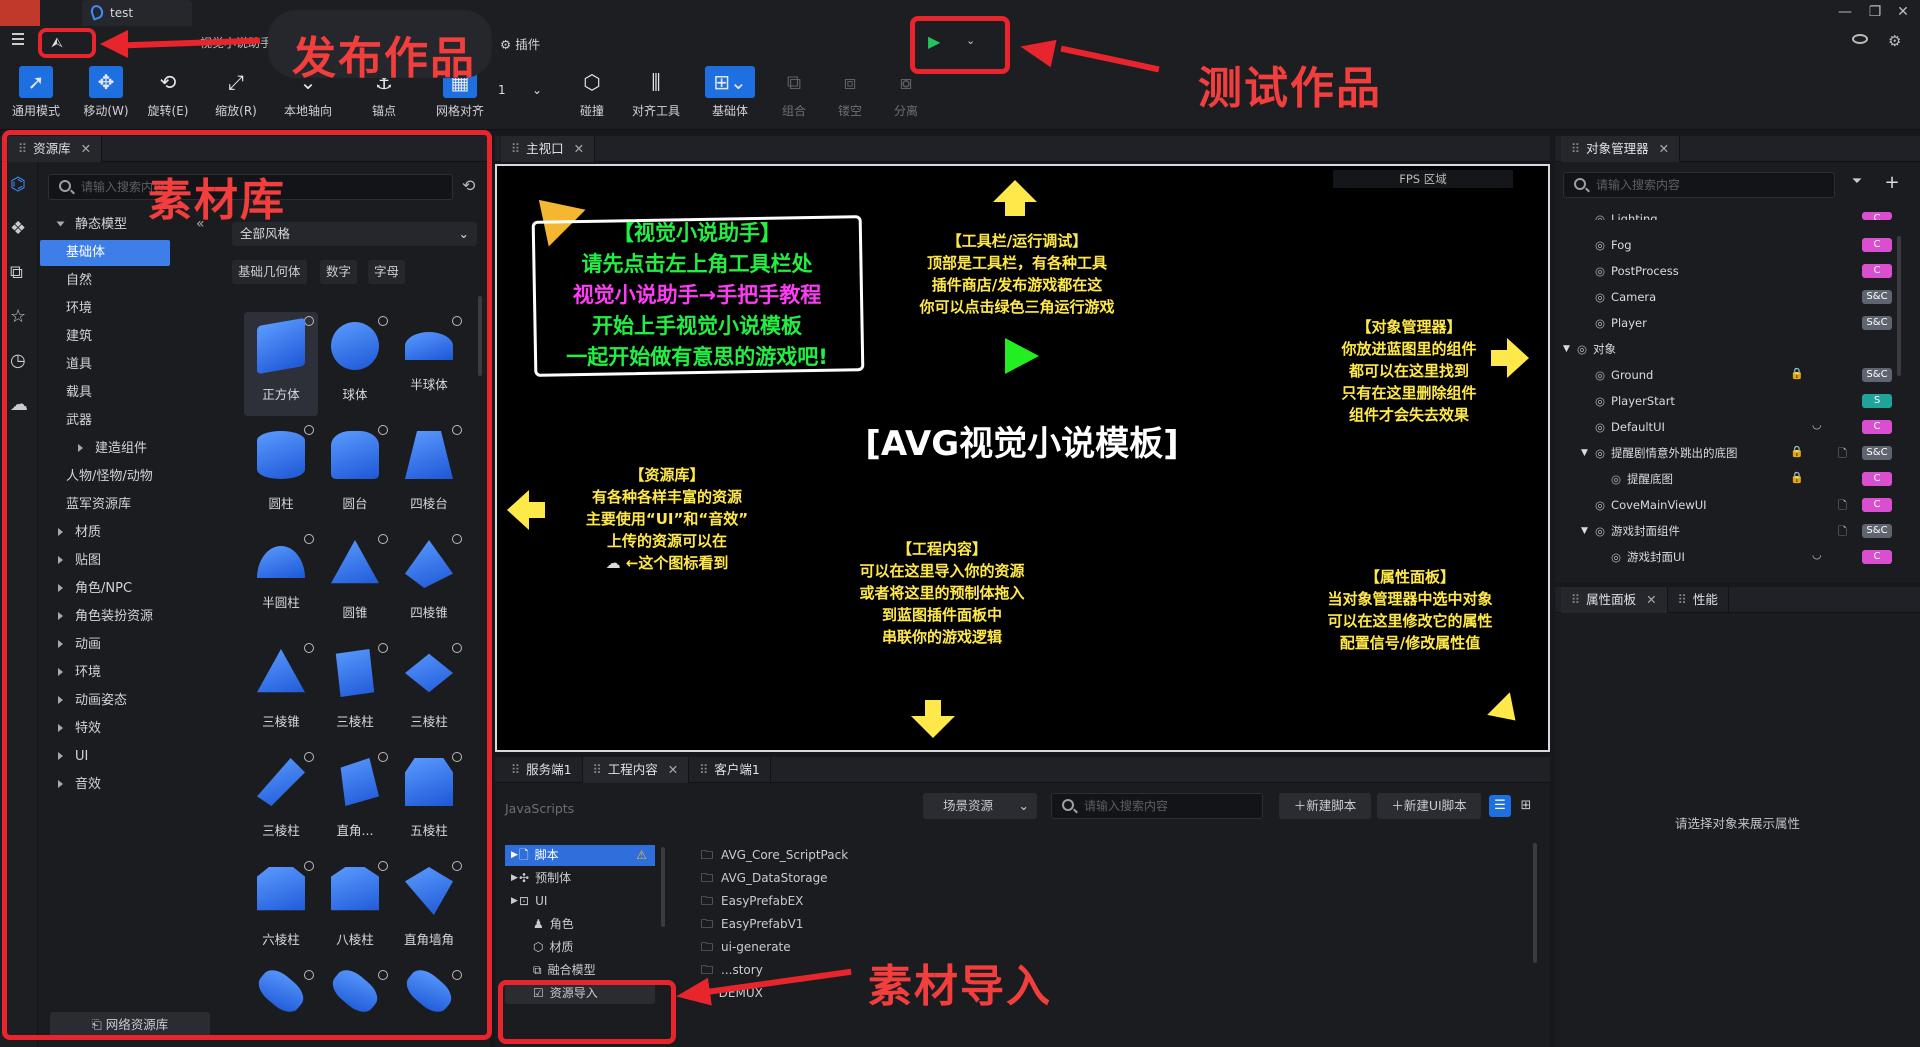 This screenshot has height=1047, width=1920. What do you see at coordinates (429, 995) in the screenshot?
I see `asset-item` at bounding box center [429, 995].